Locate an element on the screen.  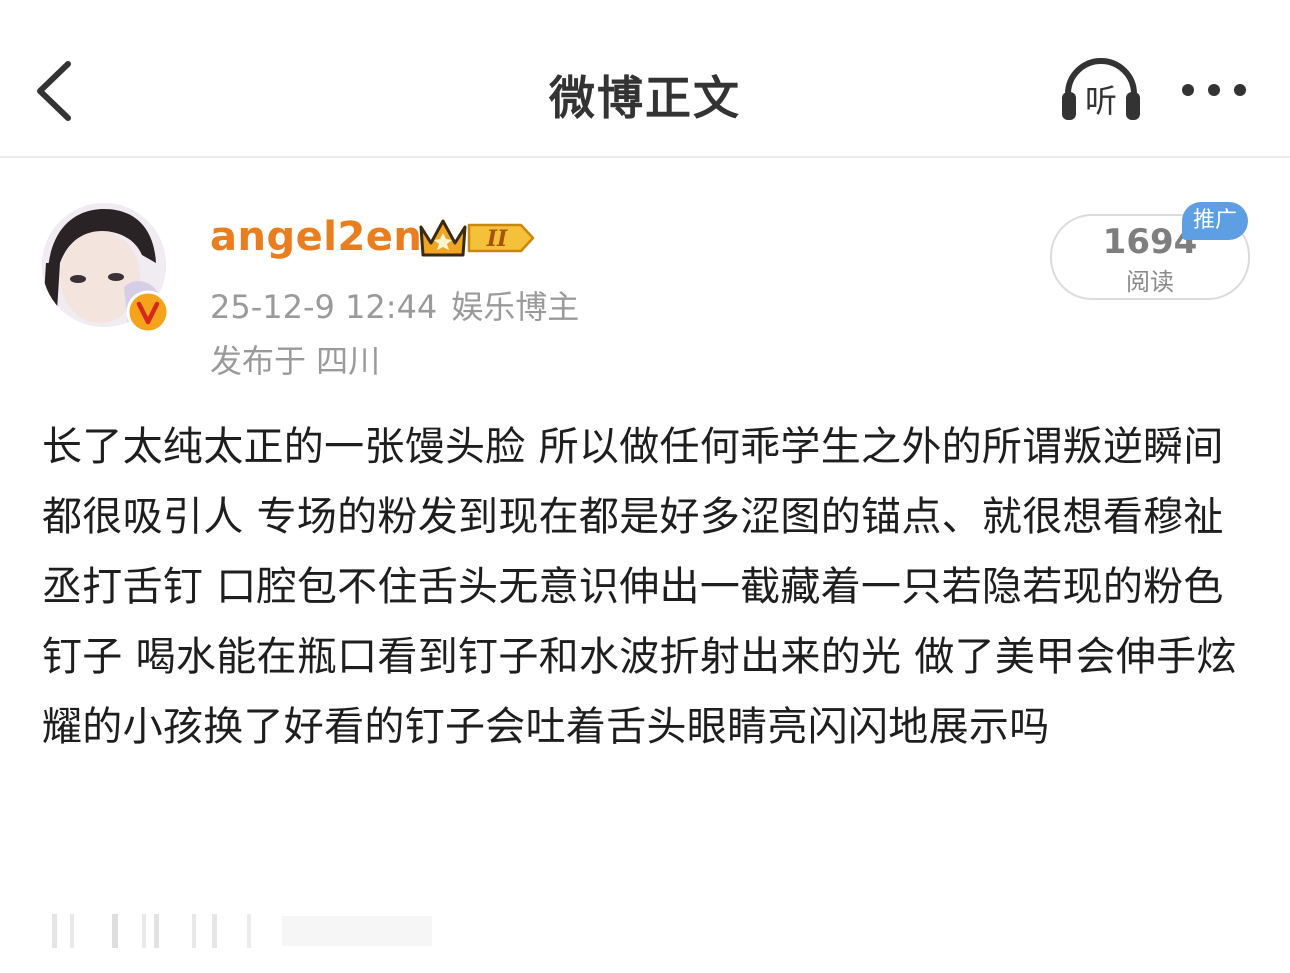
headphones-icon: 听 is located at coordinates (1101, 89).